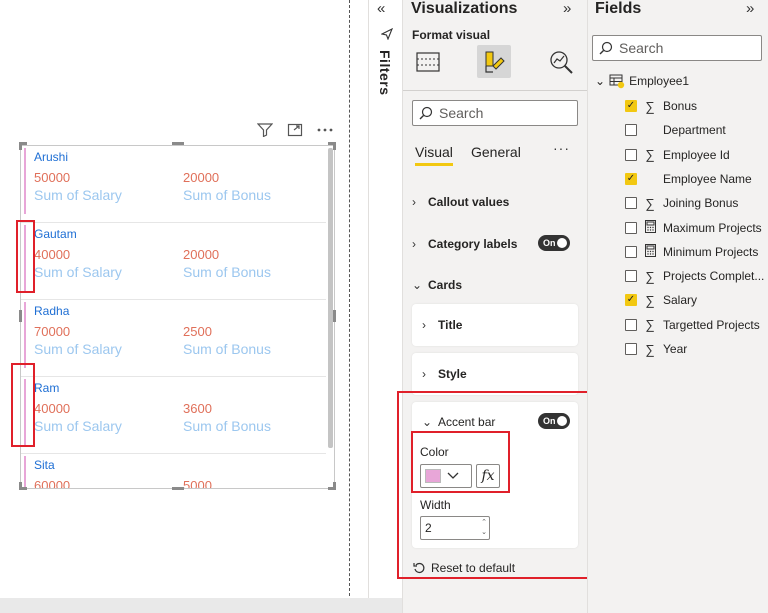 This screenshot has height=613, width=768. What do you see at coordinates (51, 157) in the screenshot?
I see `card-title: Arushi` at bounding box center [51, 157].